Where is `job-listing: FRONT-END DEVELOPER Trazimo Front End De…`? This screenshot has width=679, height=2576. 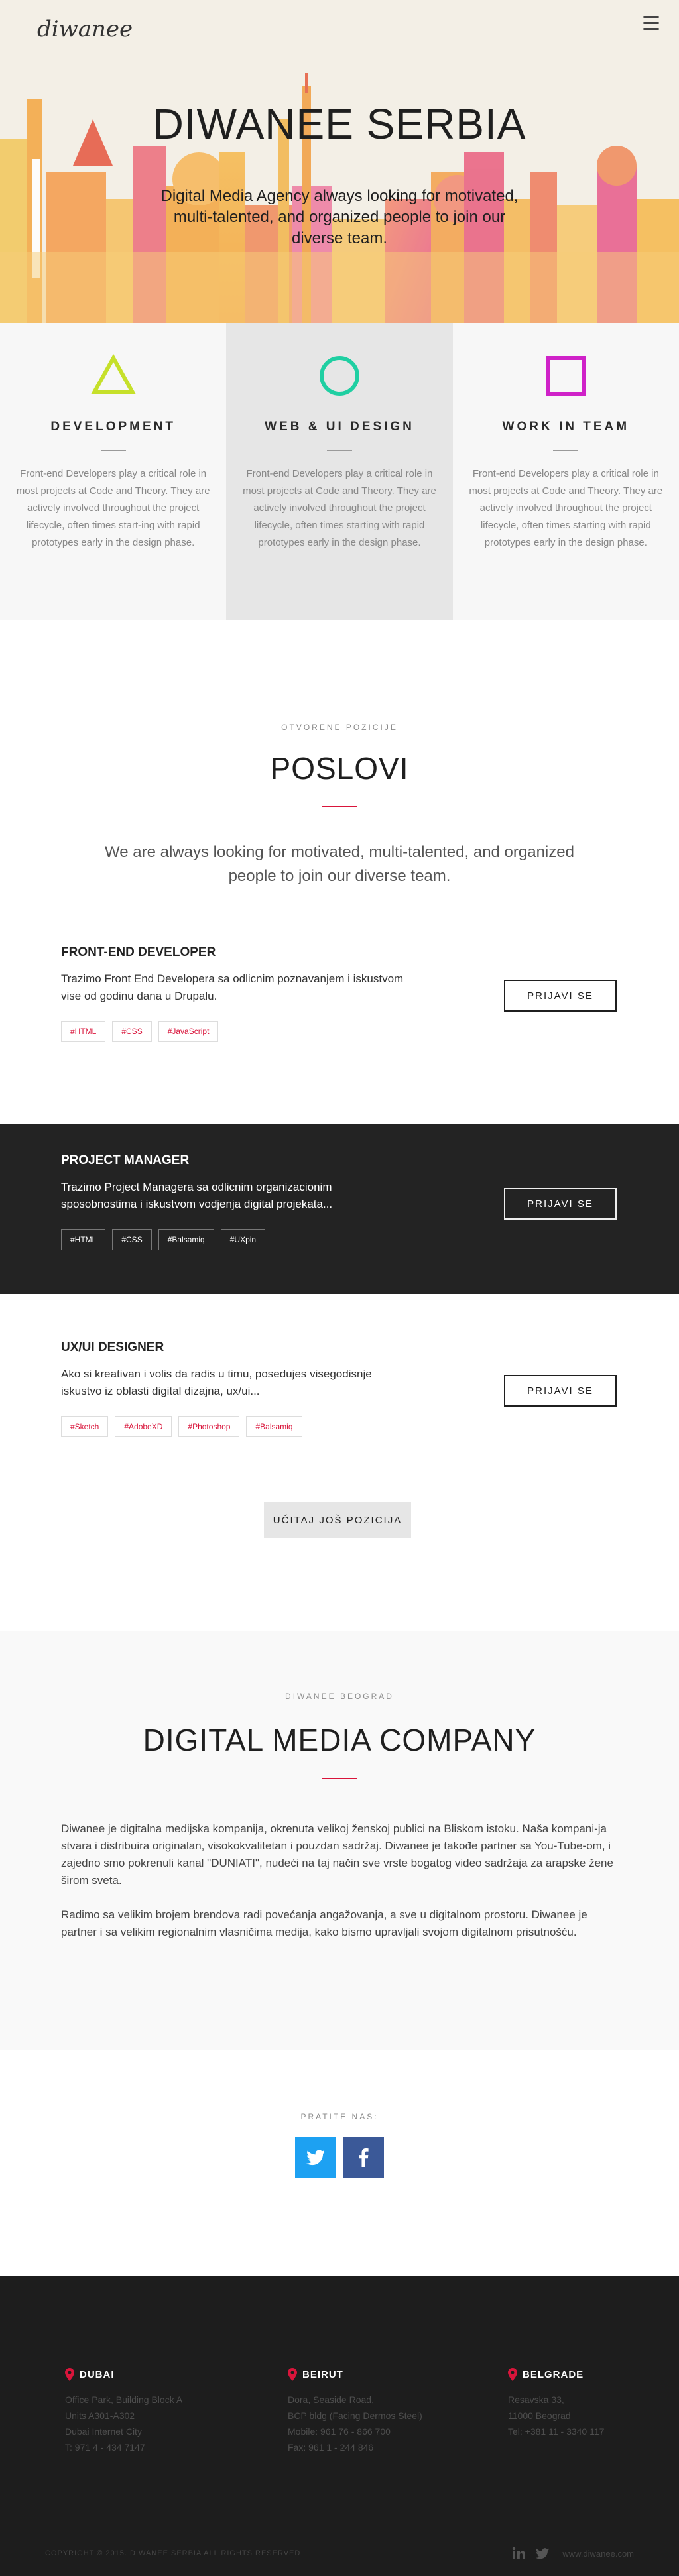 job-listing: FRONT-END DEVELOPER Trazimo Front End De… is located at coordinates (339, 1034).